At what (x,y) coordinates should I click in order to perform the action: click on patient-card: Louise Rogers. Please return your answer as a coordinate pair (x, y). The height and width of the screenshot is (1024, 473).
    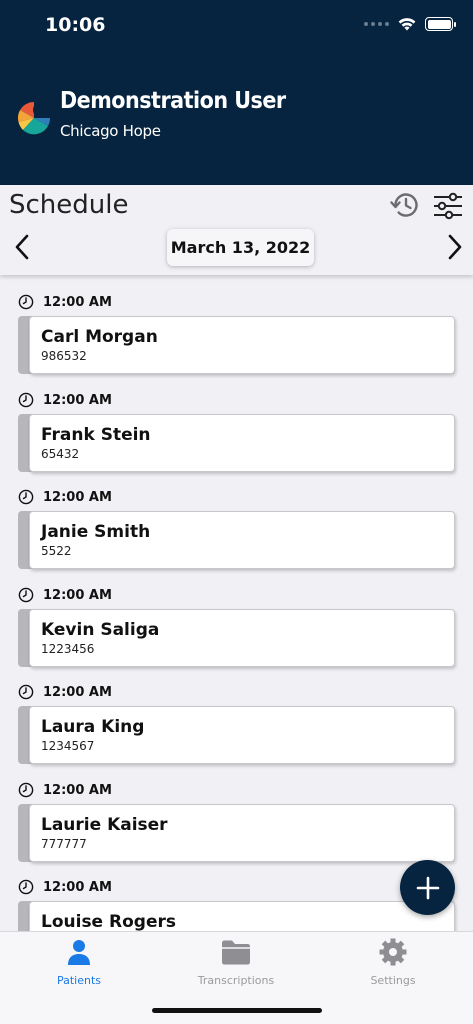
    Looking at the image, I should click on (242, 916).